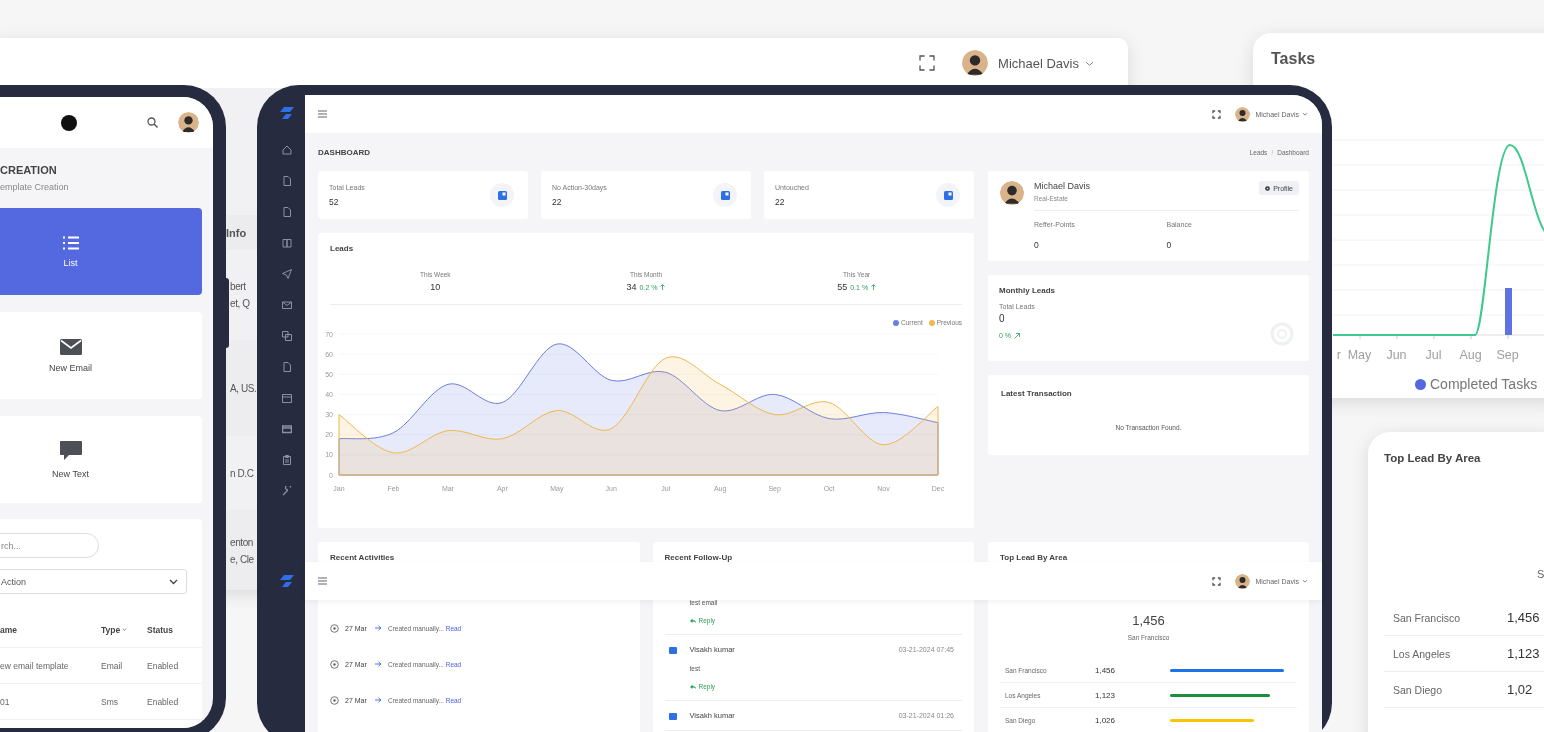 Image resolution: width=1544 pixels, height=732 pixels. What do you see at coordinates (93, 581) in the screenshot?
I see `action-select: Action` at bounding box center [93, 581].